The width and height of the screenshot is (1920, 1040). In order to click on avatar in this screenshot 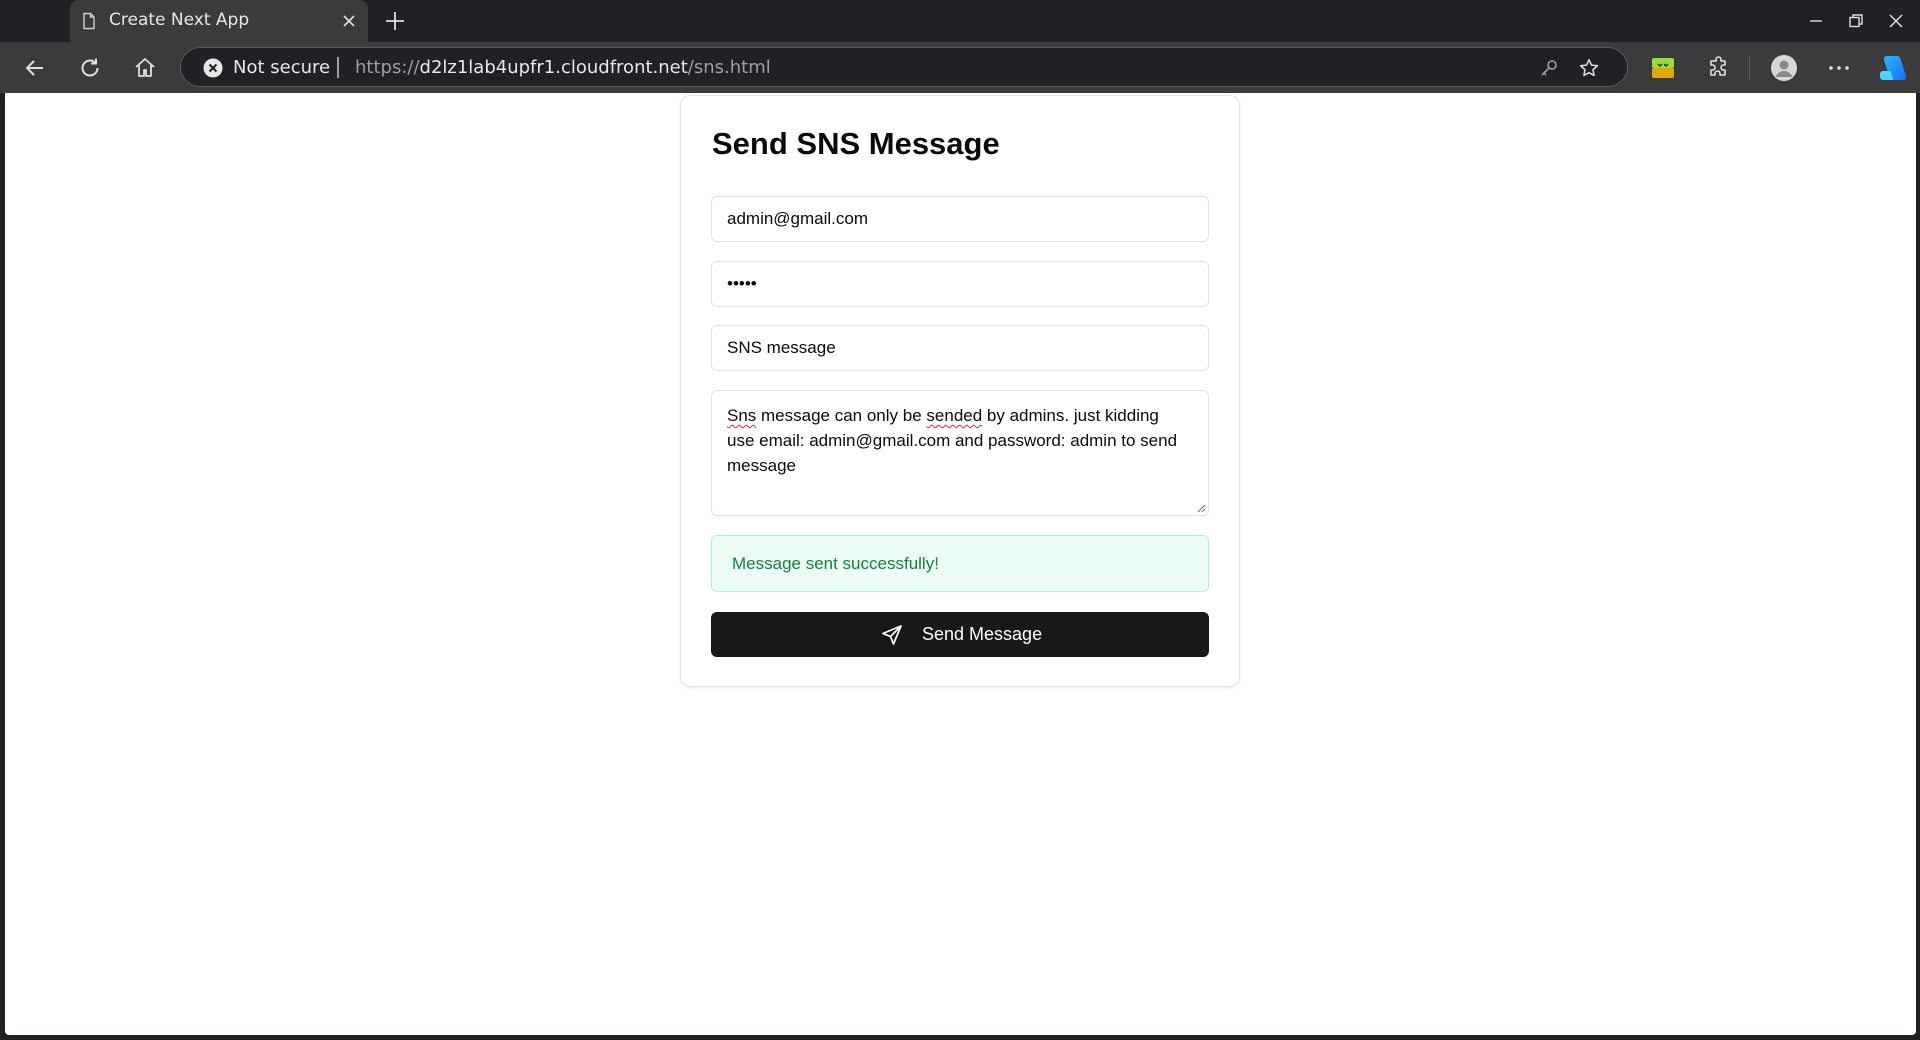, I will do `click(1784, 68)`.